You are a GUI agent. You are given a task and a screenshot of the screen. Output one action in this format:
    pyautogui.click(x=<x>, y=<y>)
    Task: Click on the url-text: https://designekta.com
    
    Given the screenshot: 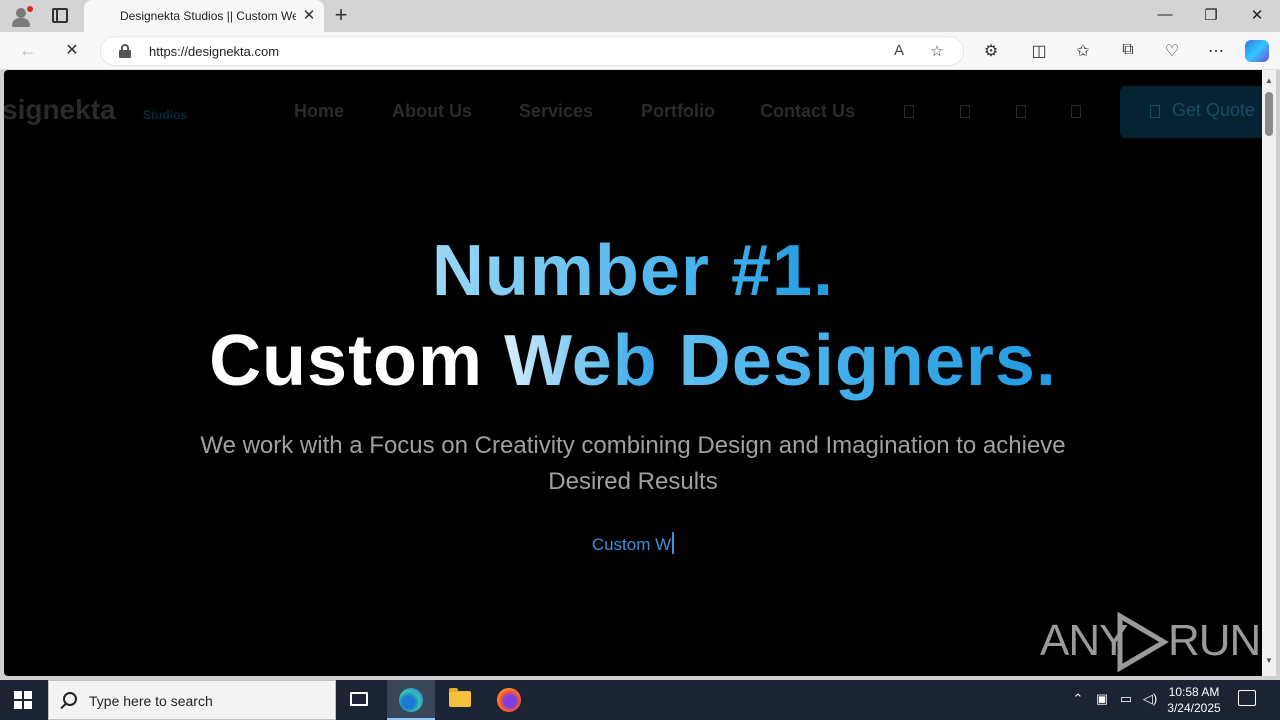 What is the action you would take?
    pyautogui.click(x=214, y=51)
    